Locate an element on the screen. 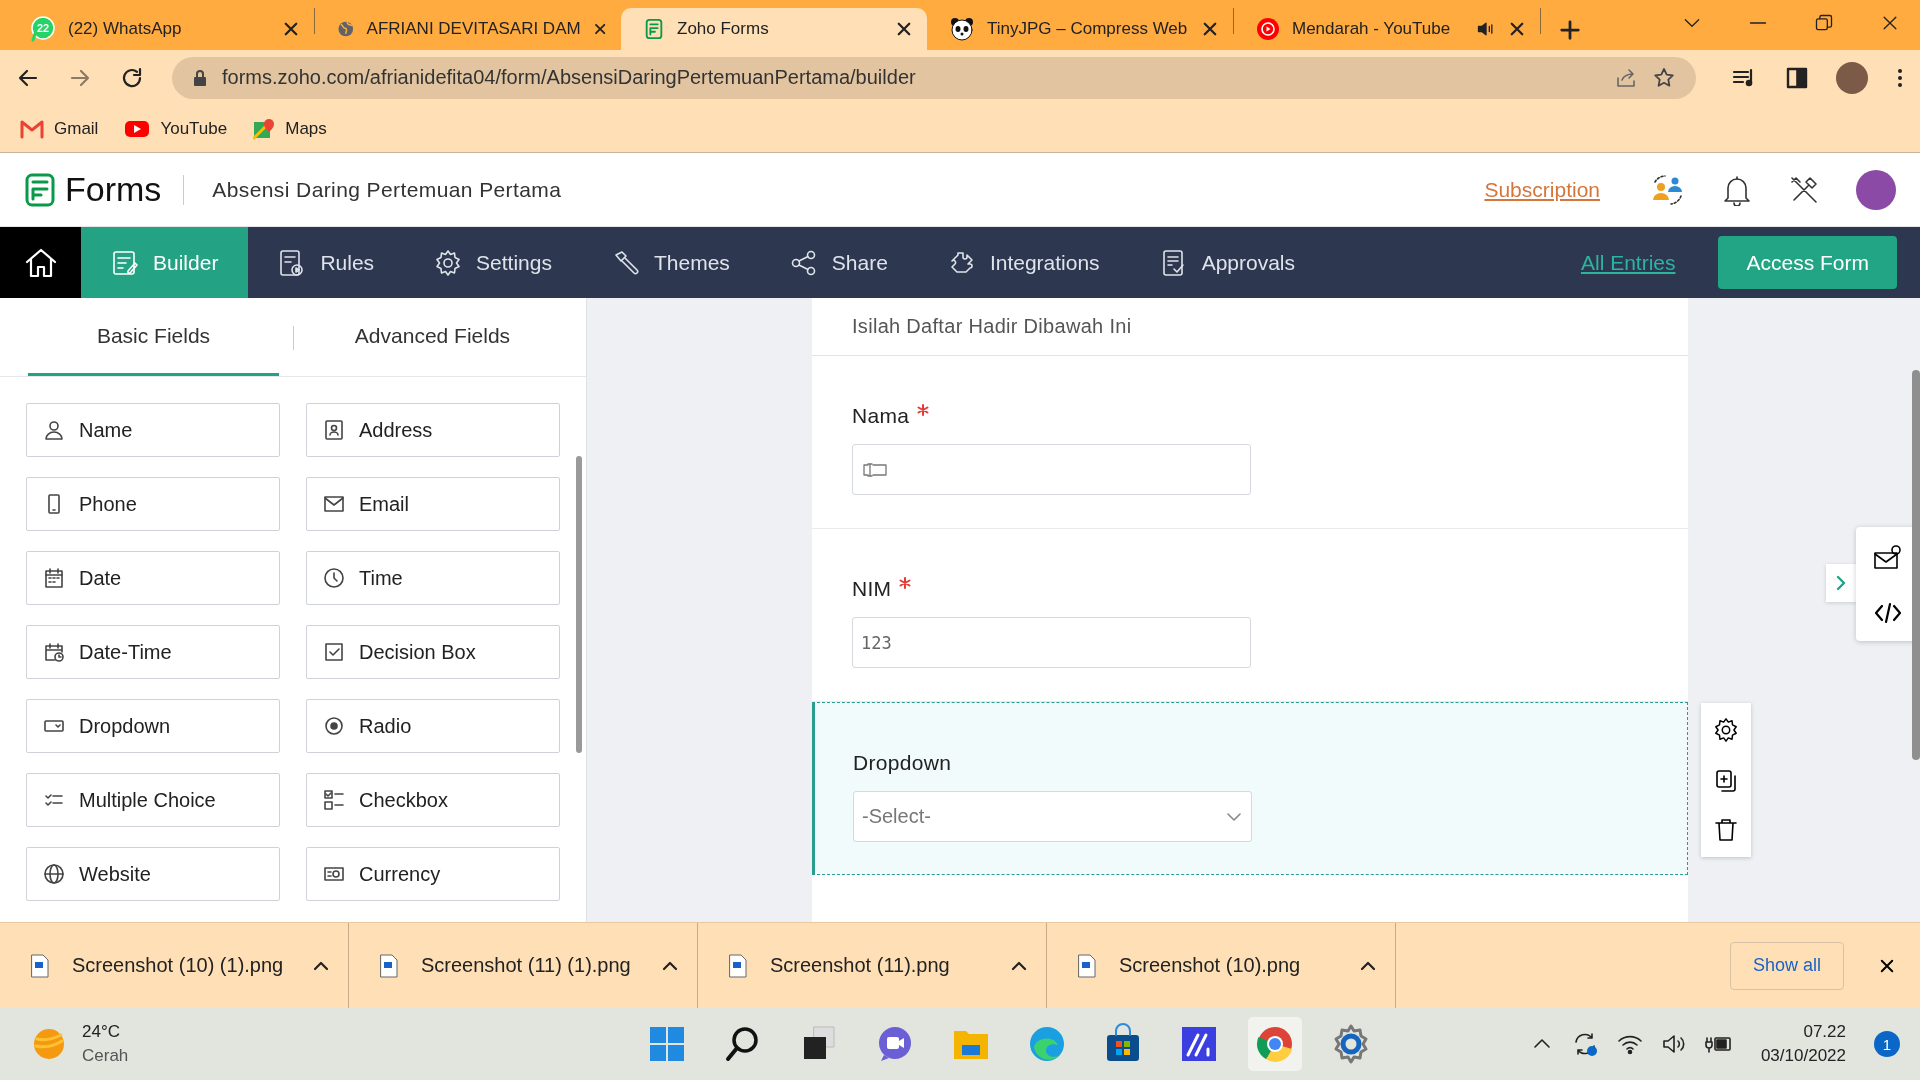  code-icon is located at coordinates (1888, 613).